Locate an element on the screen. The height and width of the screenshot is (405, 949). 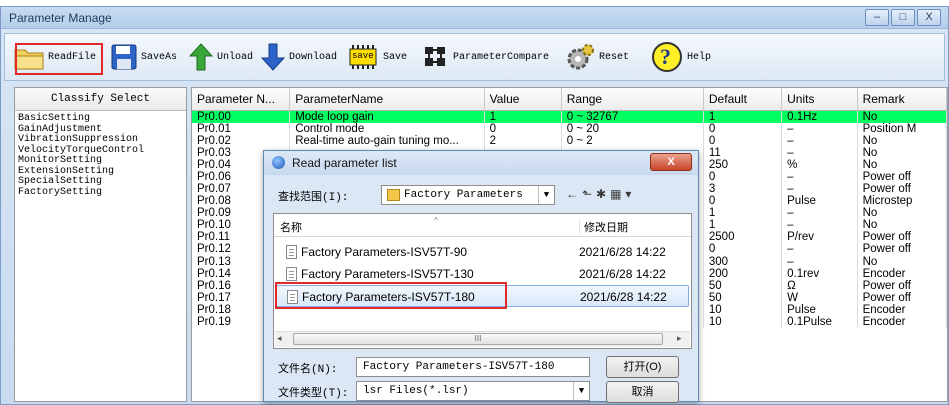
classify-item-factorysetting: FactorySetting is located at coordinates (100, 193).